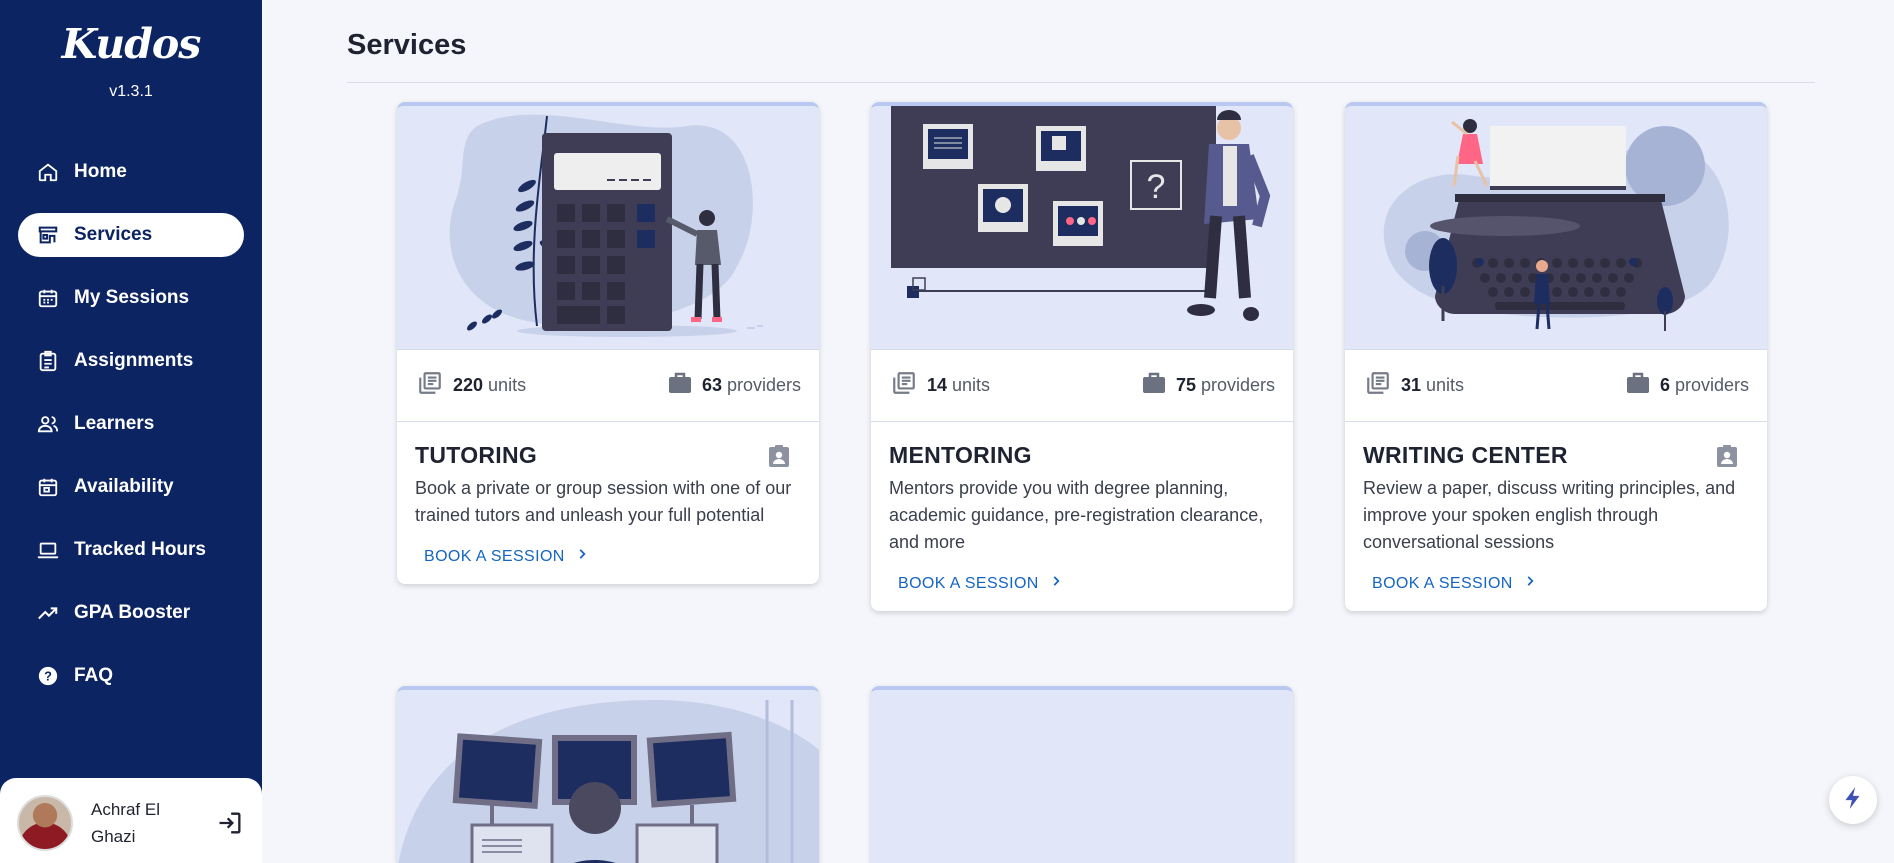 The height and width of the screenshot is (863, 1894). I want to click on store-icon, so click(48, 235).